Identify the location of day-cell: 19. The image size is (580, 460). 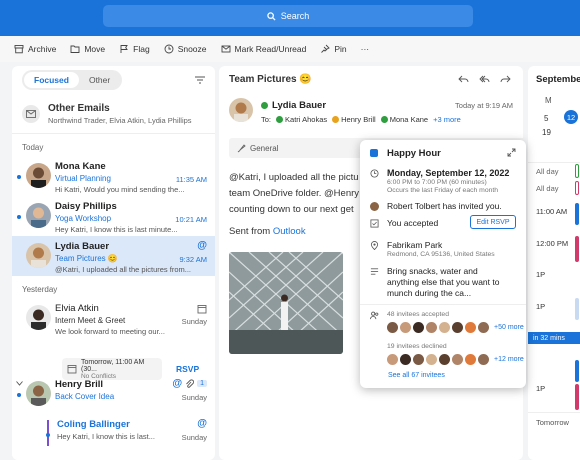
(546, 132).